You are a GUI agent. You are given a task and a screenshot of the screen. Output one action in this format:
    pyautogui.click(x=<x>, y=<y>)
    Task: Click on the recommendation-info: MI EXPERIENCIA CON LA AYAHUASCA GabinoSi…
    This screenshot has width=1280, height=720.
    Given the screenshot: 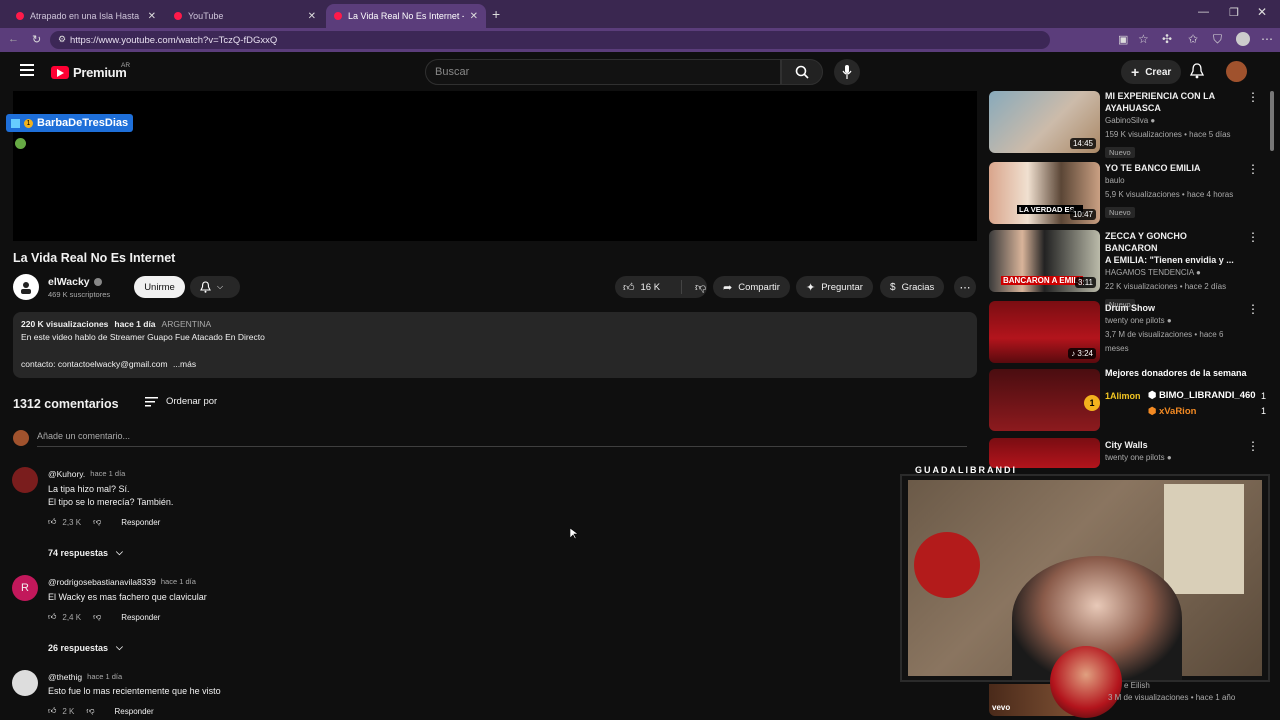 What is the action you would take?
    pyautogui.click(x=1172, y=125)
    